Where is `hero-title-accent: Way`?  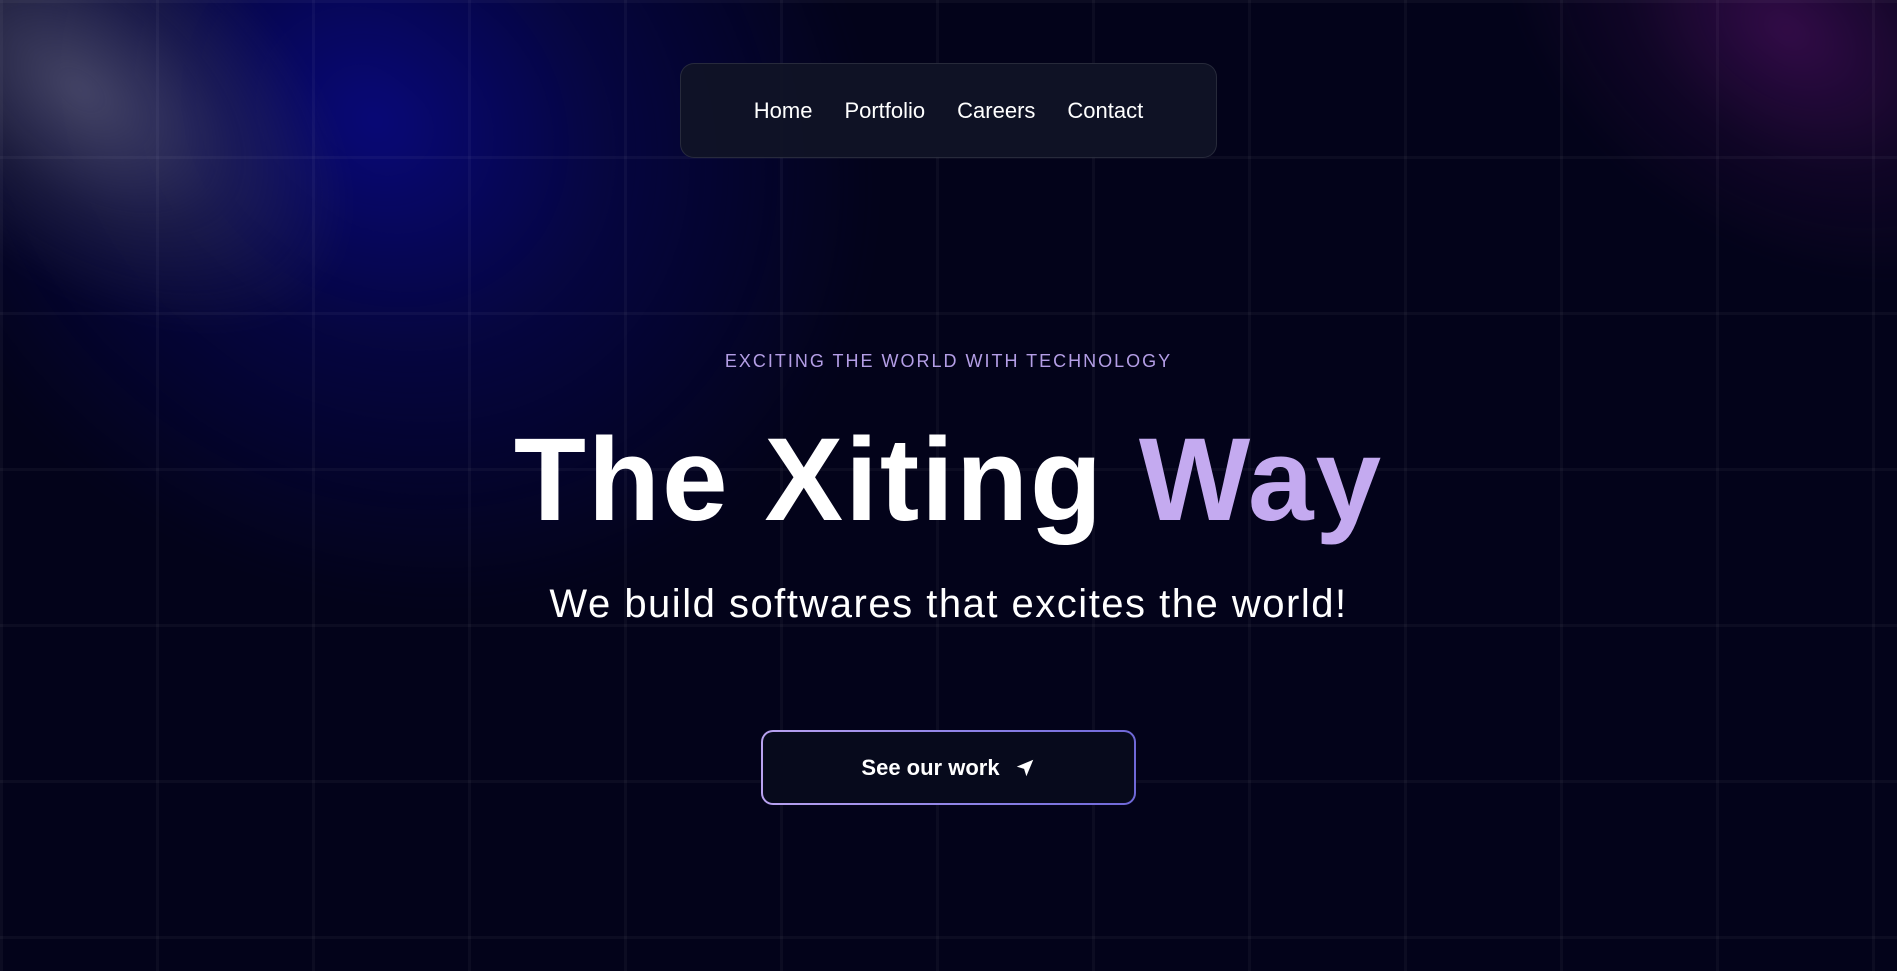 hero-title-accent: Way is located at coordinates (1261, 480).